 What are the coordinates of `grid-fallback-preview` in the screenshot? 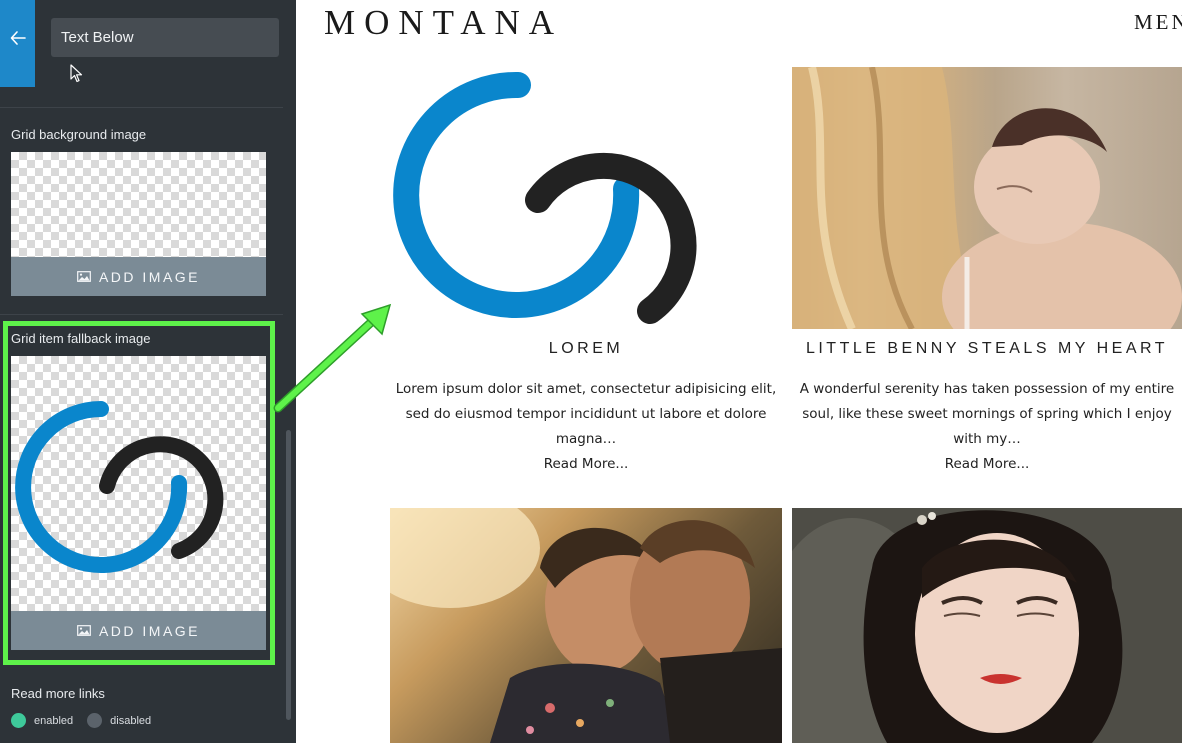 It's located at (138, 483).